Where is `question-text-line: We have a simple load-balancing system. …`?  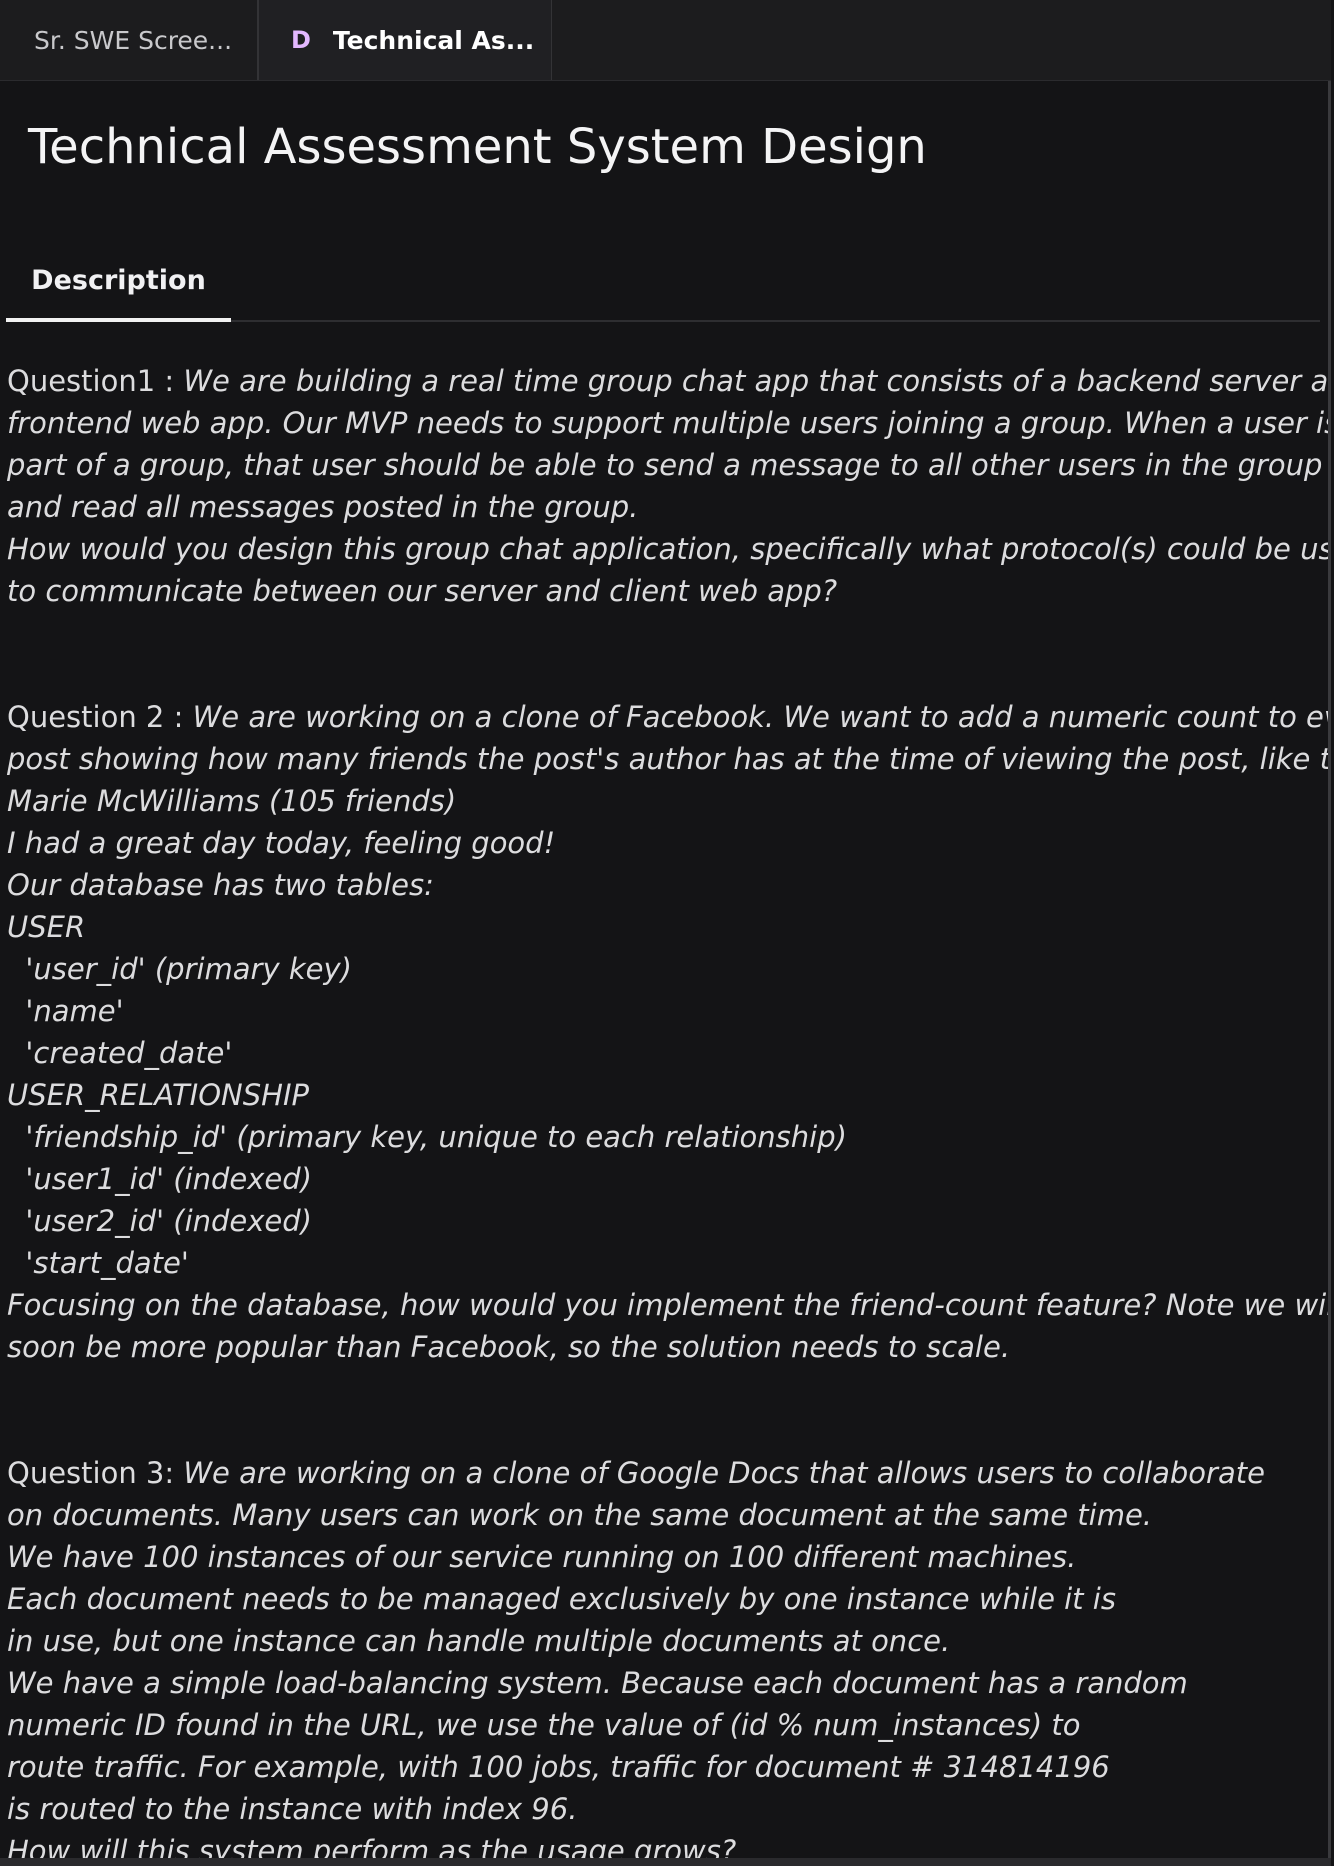
question-text-line: We have a simple load-balancing system. … is located at coordinates (597, 1683).